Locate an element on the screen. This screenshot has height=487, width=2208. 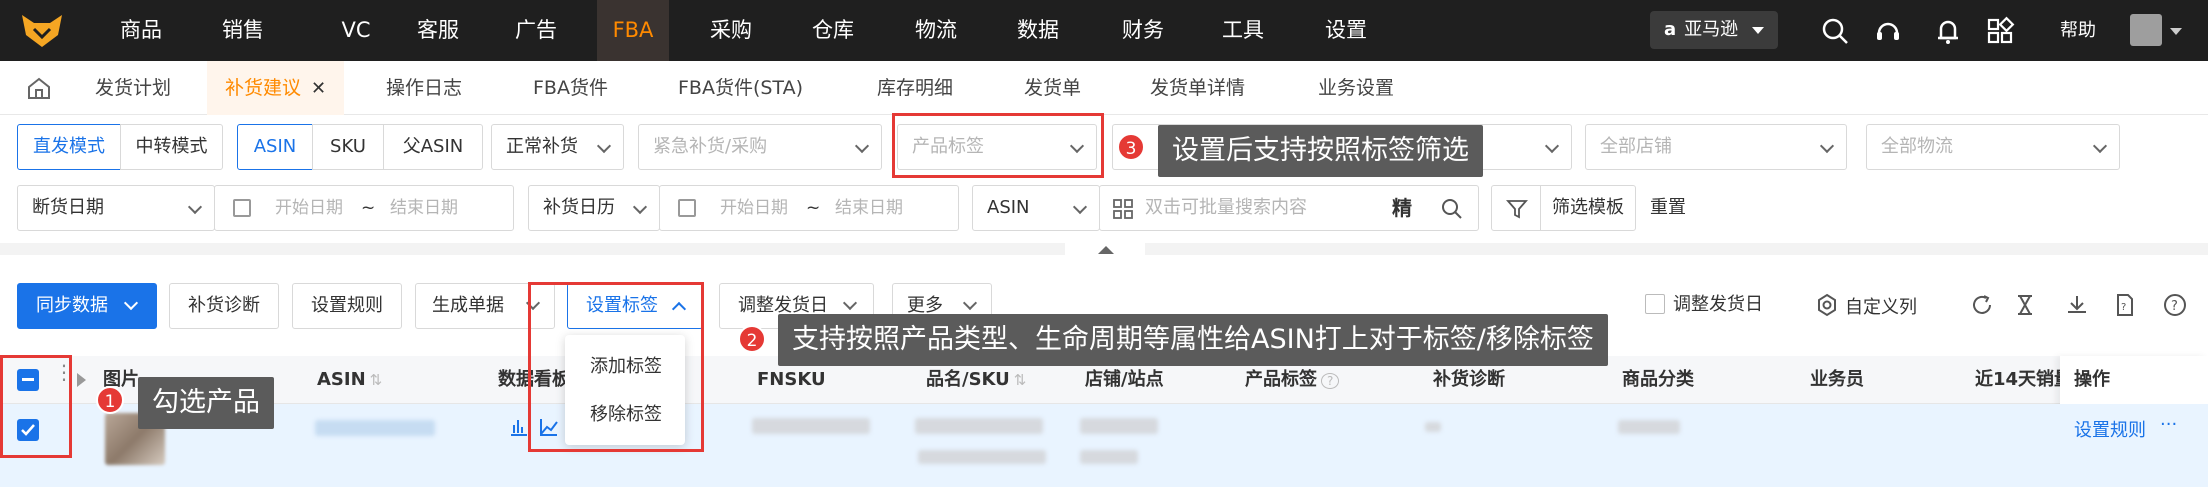
download-icon is located at coordinates (2077, 305).